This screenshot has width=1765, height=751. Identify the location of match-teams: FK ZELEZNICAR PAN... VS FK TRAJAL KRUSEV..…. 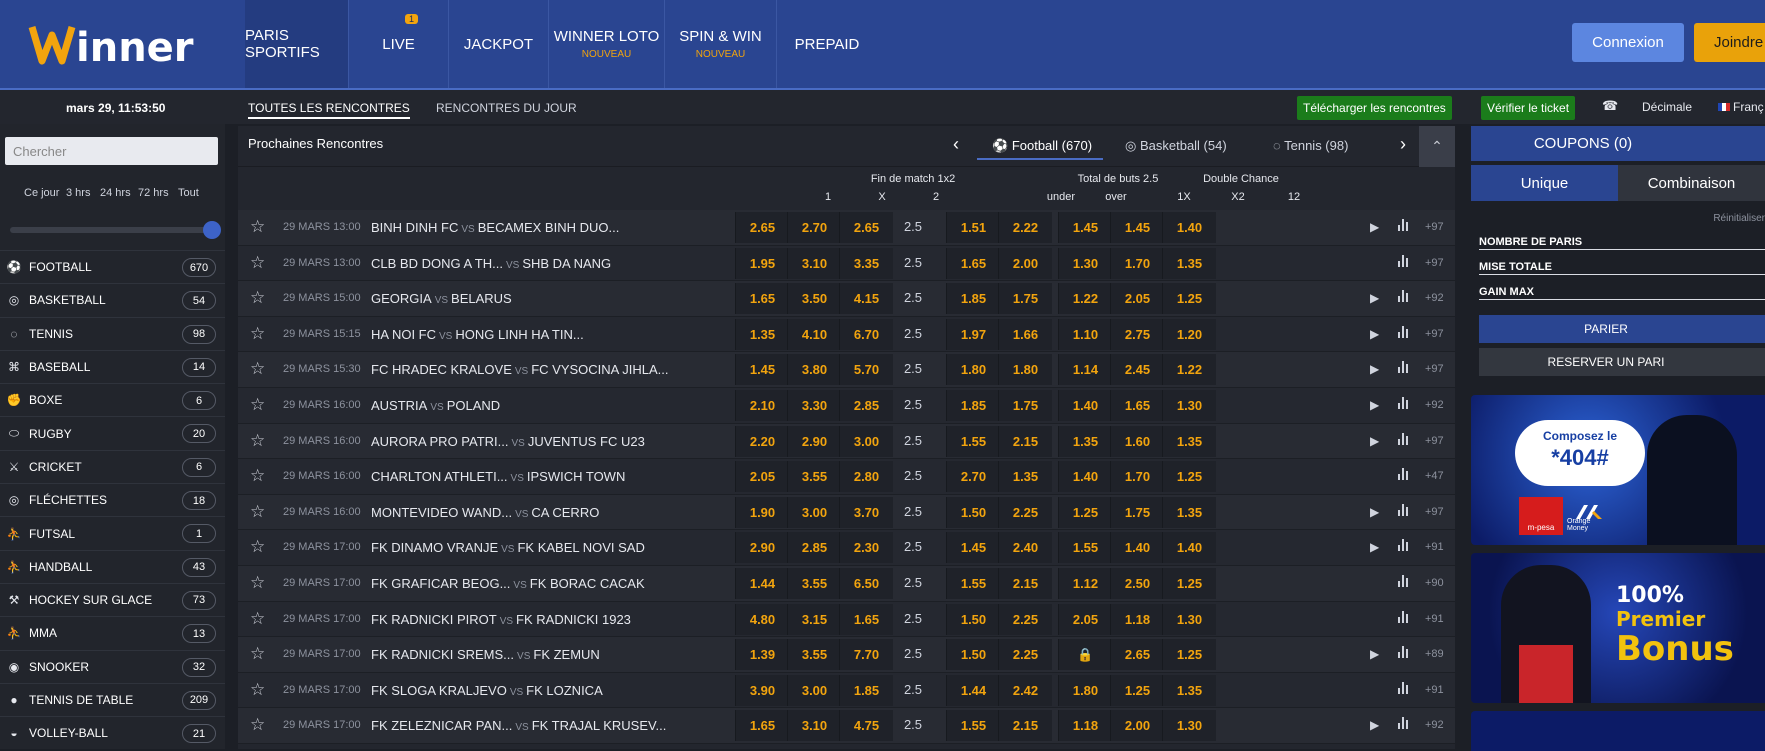
(518, 725).